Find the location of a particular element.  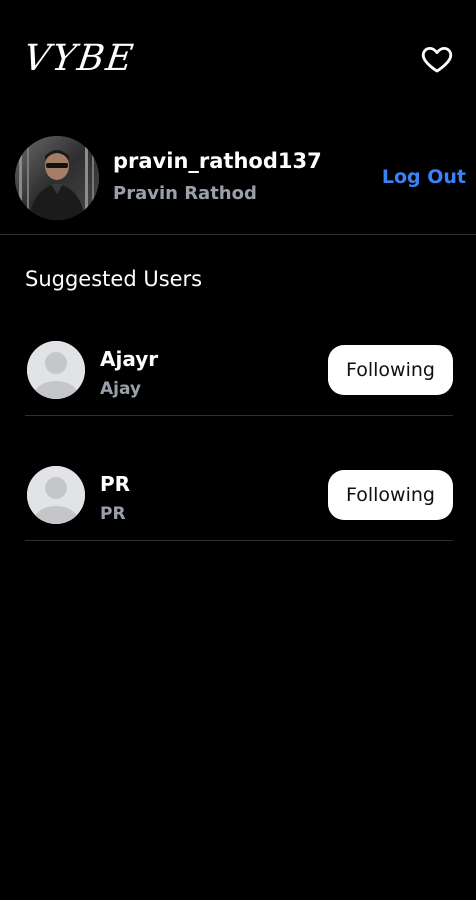

suggested-user-row: PR PR Following is located at coordinates (239, 507).